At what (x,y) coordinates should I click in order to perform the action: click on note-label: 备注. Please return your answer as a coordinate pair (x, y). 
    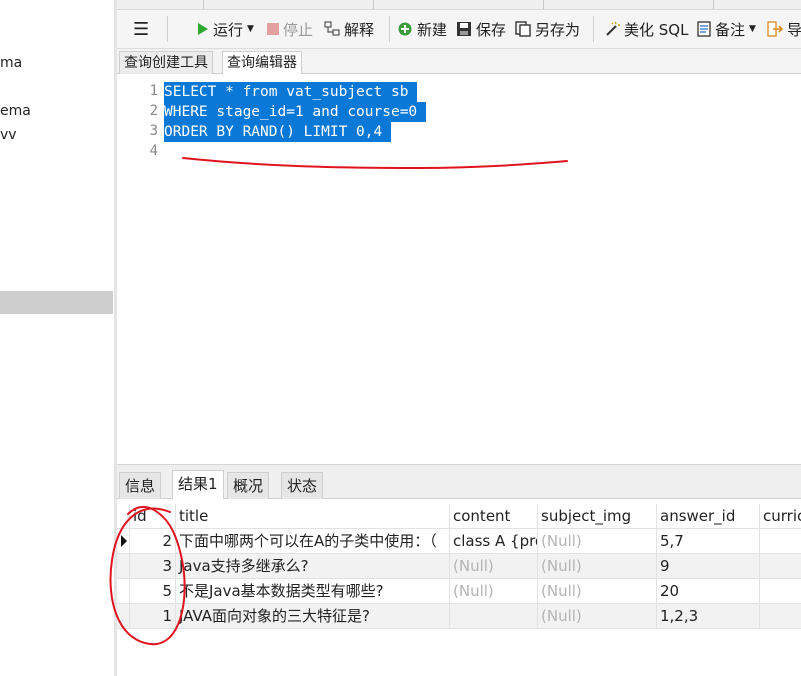
    Looking at the image, I should click on (730, 29).